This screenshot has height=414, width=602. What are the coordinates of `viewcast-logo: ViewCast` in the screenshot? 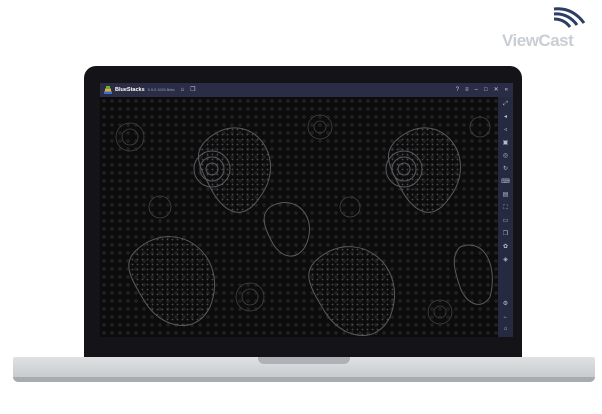 It's located at (548, 27).